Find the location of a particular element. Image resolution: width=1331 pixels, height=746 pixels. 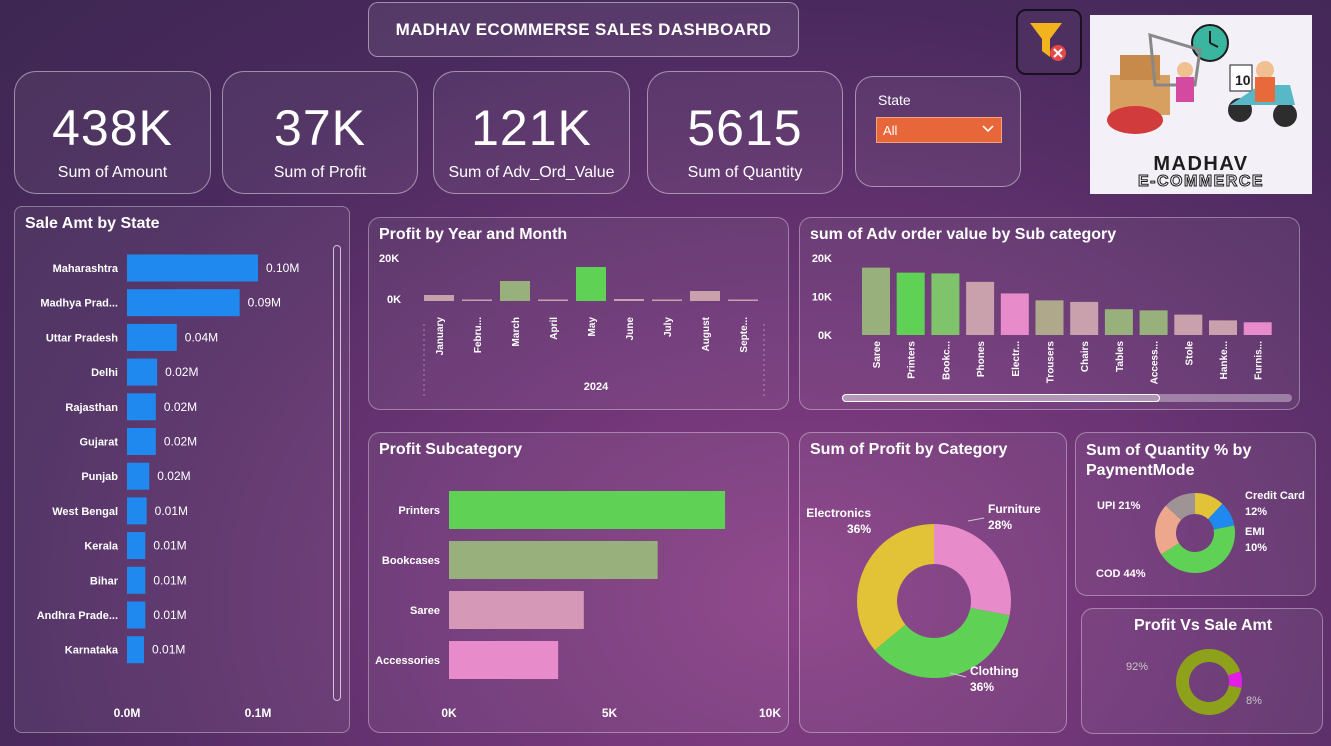

scrollbar-thumb is located at coordinates (1001, 398).